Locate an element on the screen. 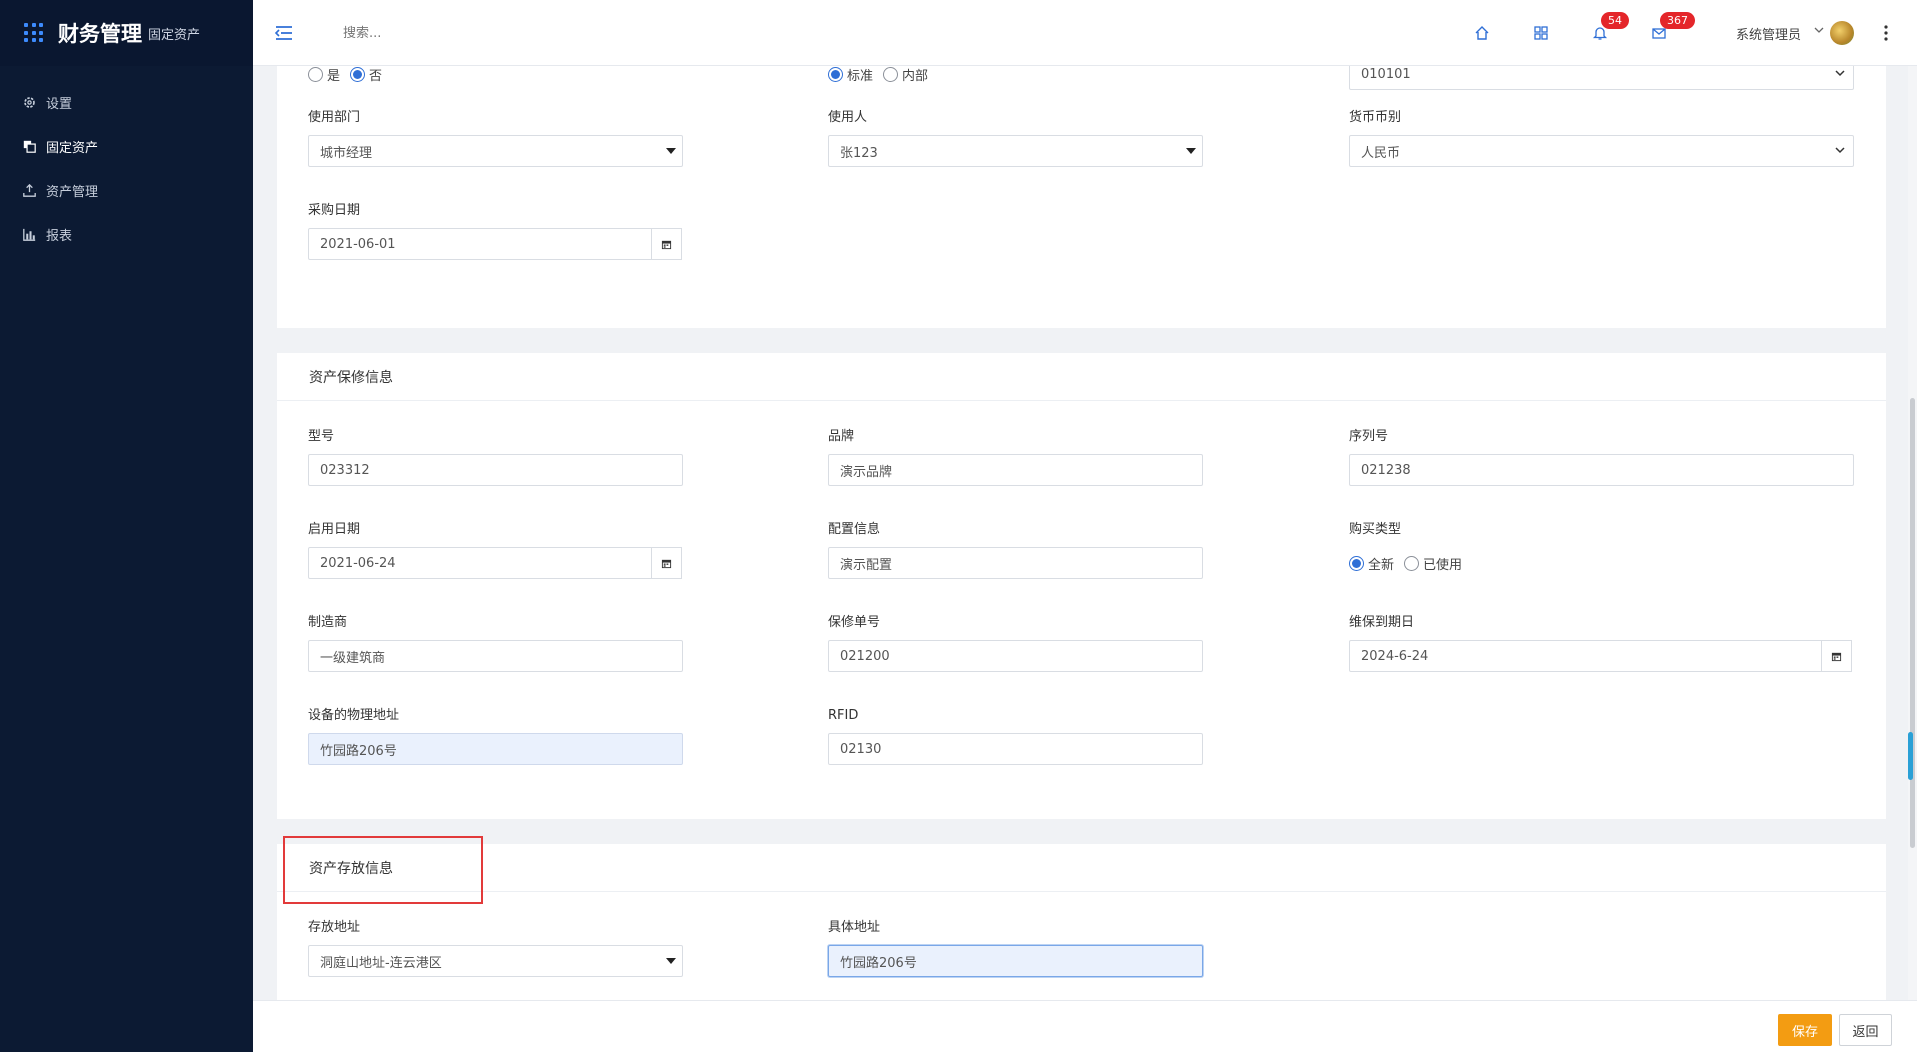  scrollbar is located at coordinates (1912, 533).